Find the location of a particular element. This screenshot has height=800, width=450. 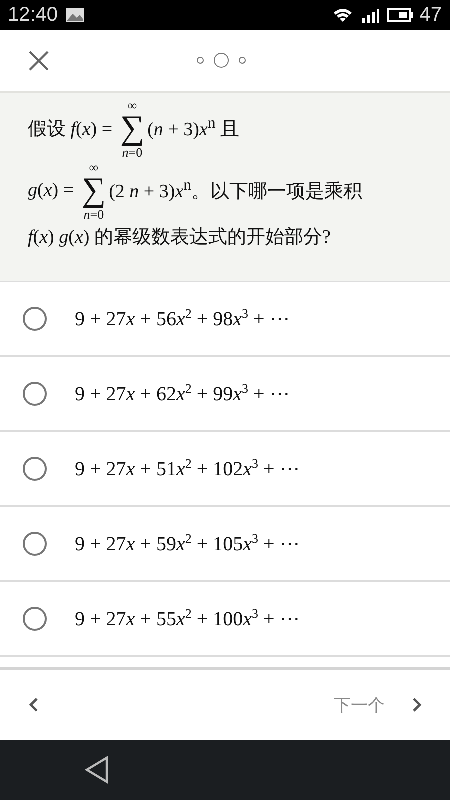

next-button: 下一个 is located at coordinates (378, 705).